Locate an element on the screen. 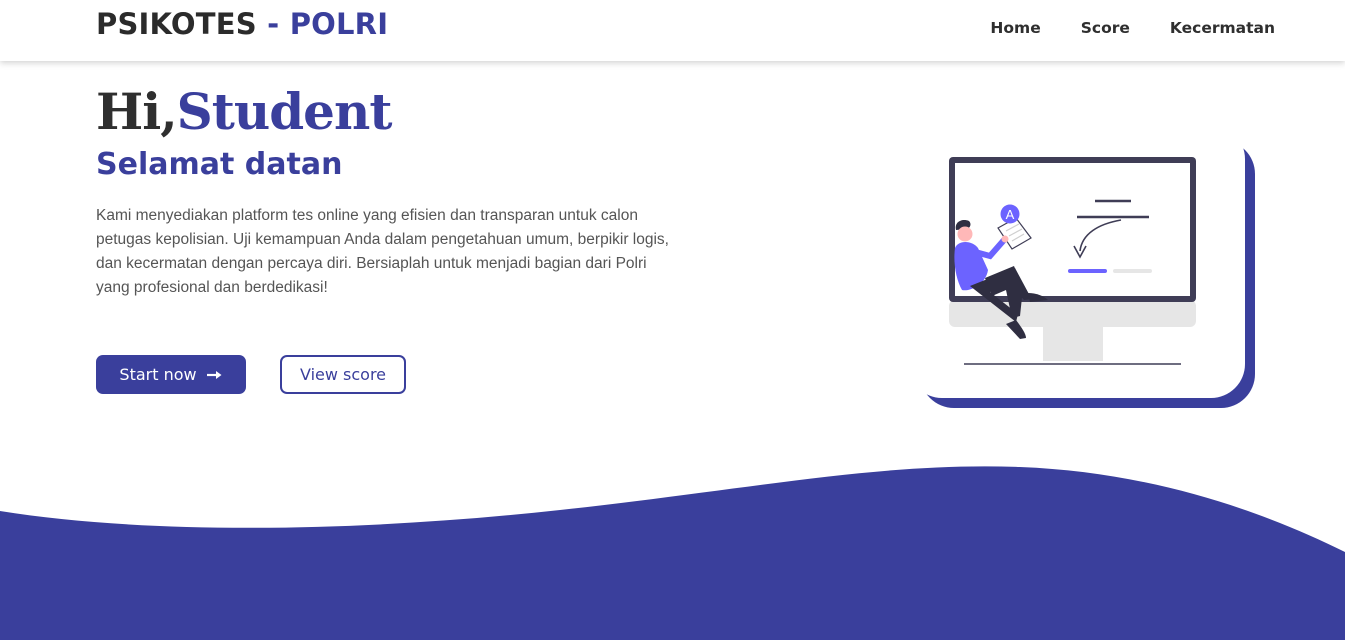 This screenshot has width=1345, height=640. monitor-stand is located at coordinates (1073, 344).